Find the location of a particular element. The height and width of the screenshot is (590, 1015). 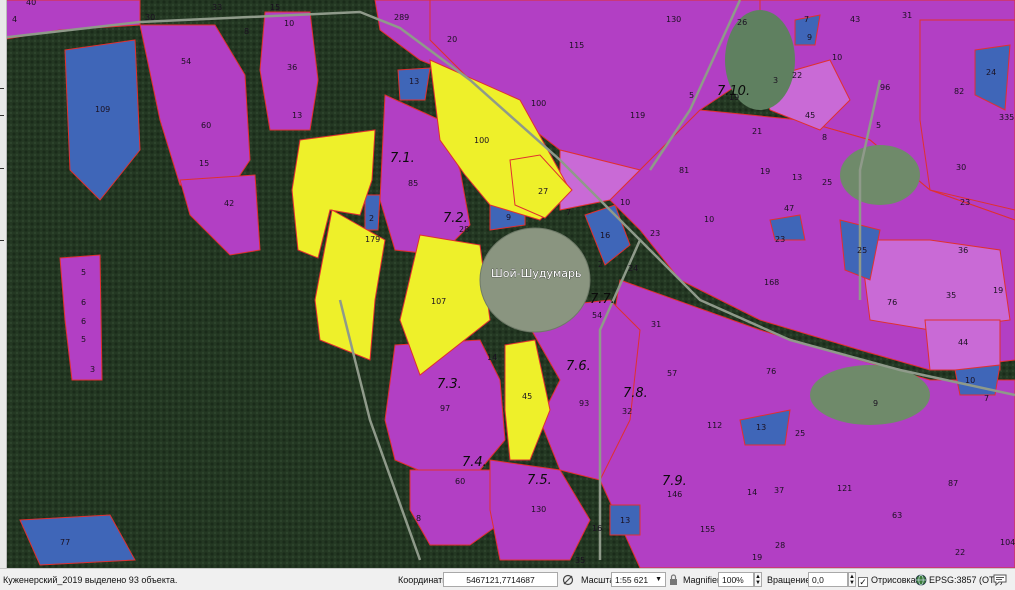

render-checkbox: ✓ is located at coordinates (863, 581).